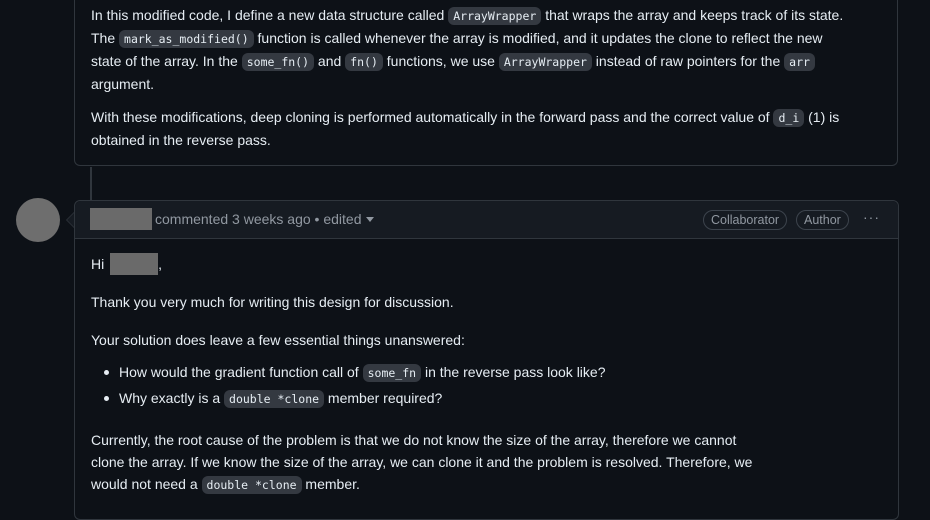  I want to click on commented-label: commented, so click(192, 219).